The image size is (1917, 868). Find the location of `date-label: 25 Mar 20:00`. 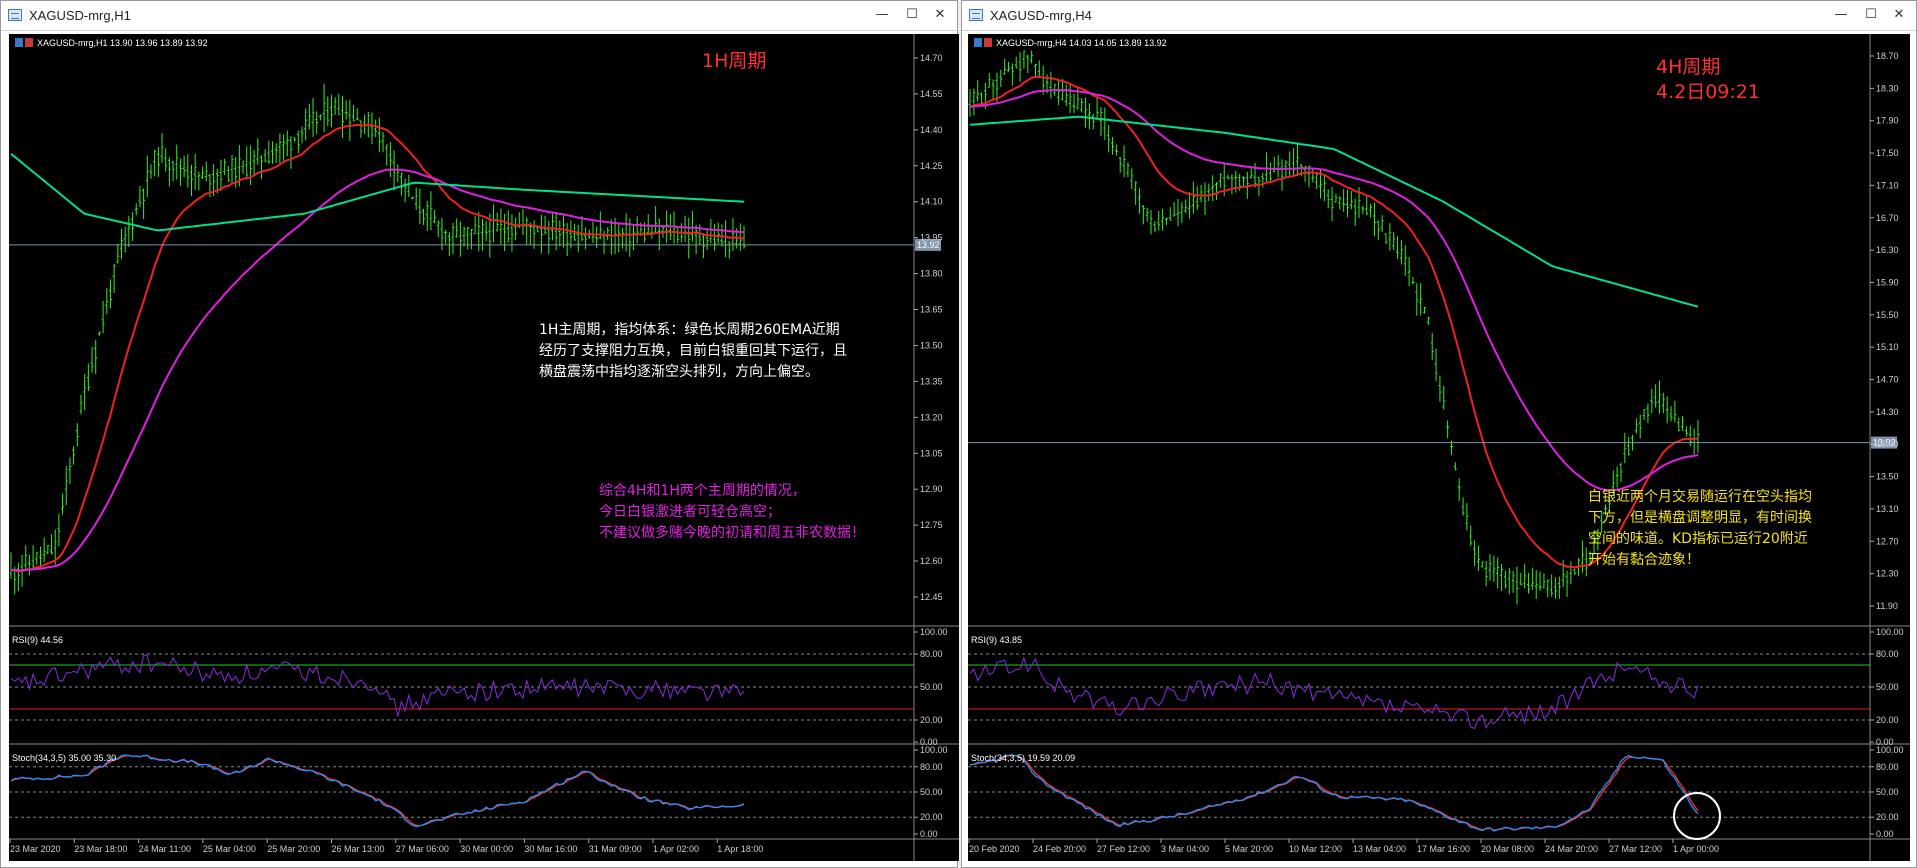

date-label: 25 Mar 20:00 is located at coordinates (293, 849).